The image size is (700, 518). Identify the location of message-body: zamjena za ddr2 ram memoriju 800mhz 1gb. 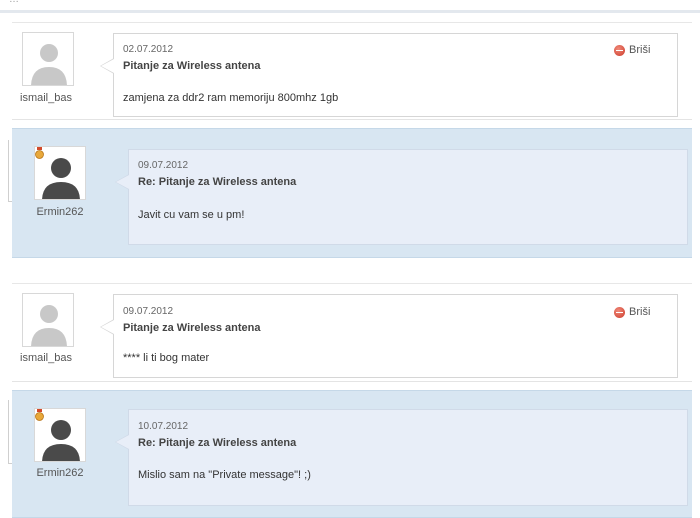
(231, 98).